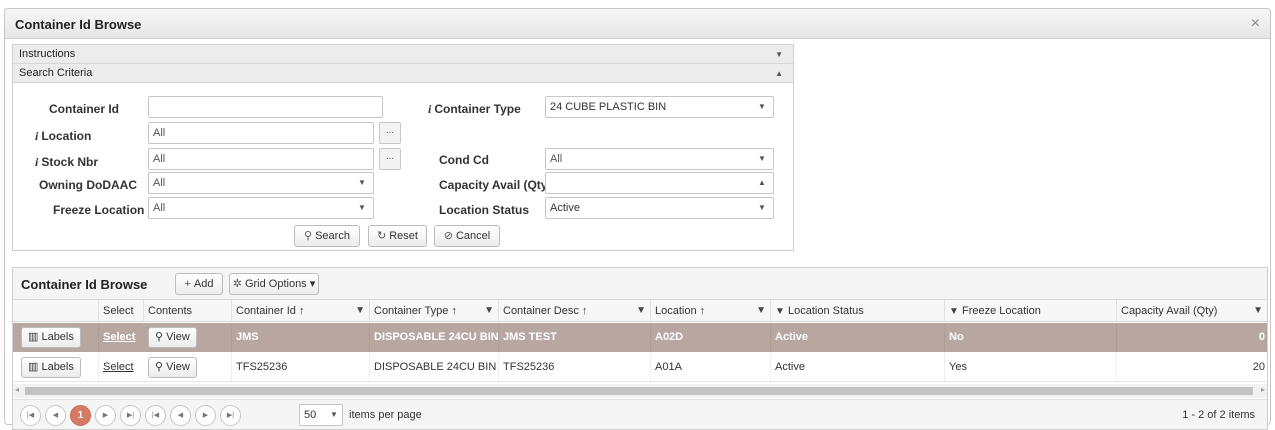 The image size is (1275, 430). I want to click on plus-icon: +, so click(187, 284).